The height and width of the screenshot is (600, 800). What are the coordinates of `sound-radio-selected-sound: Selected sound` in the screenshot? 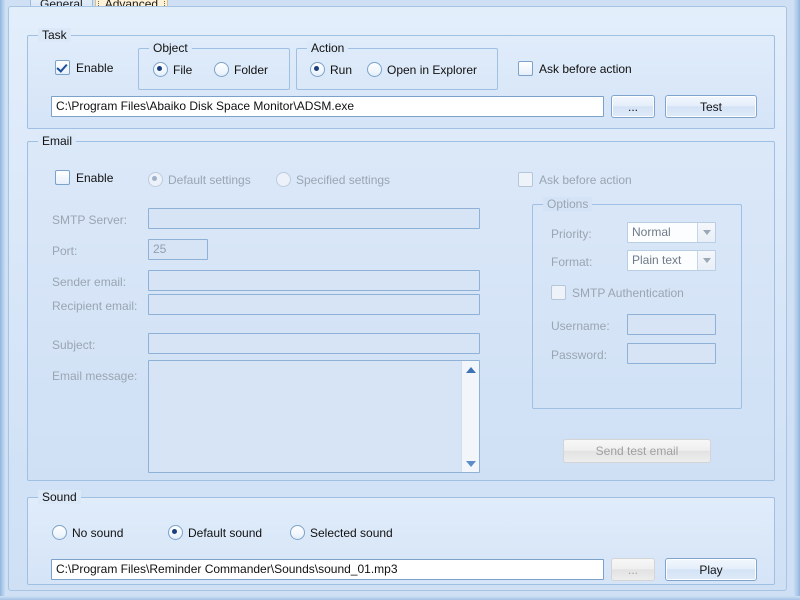 It's located at (341, 532).